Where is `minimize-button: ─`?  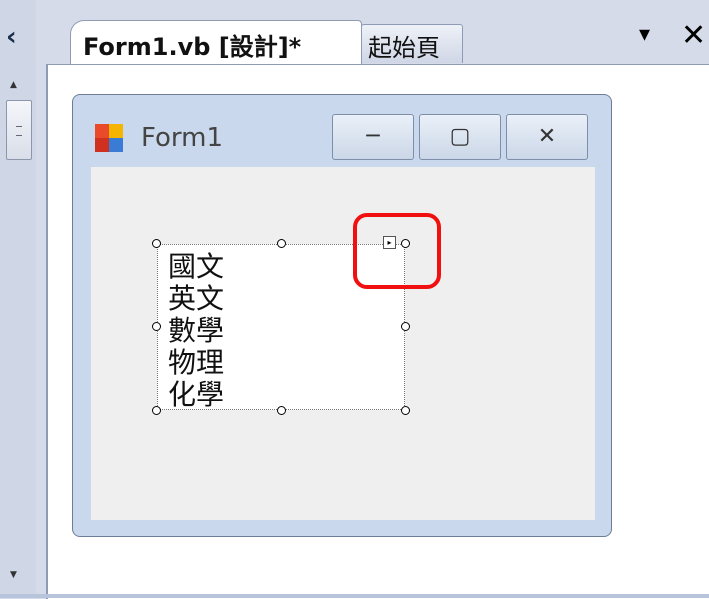 minimize-button: ─ is located at coordinates (373, 137).